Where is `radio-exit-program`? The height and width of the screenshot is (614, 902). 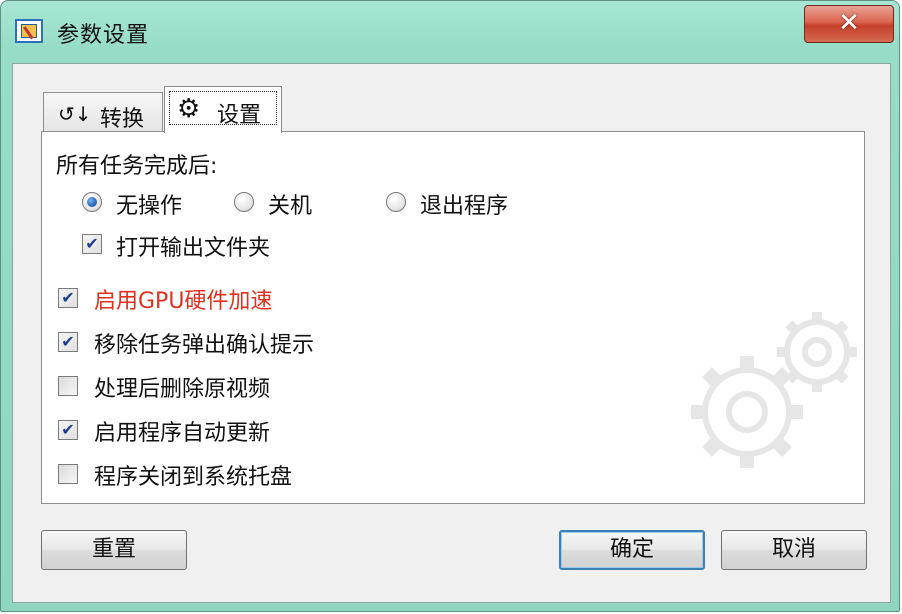
radio-exit-program is located at coordinates (396, 202).